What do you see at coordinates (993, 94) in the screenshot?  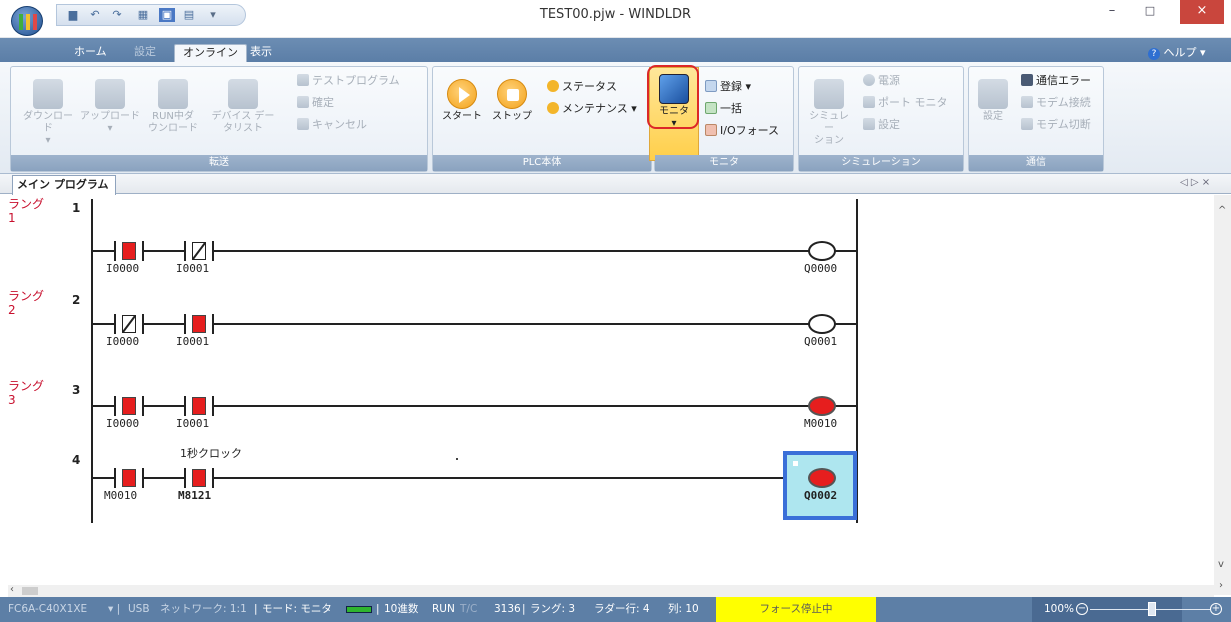 I see `comm-settings-icon` at bounding box center [993, 94].